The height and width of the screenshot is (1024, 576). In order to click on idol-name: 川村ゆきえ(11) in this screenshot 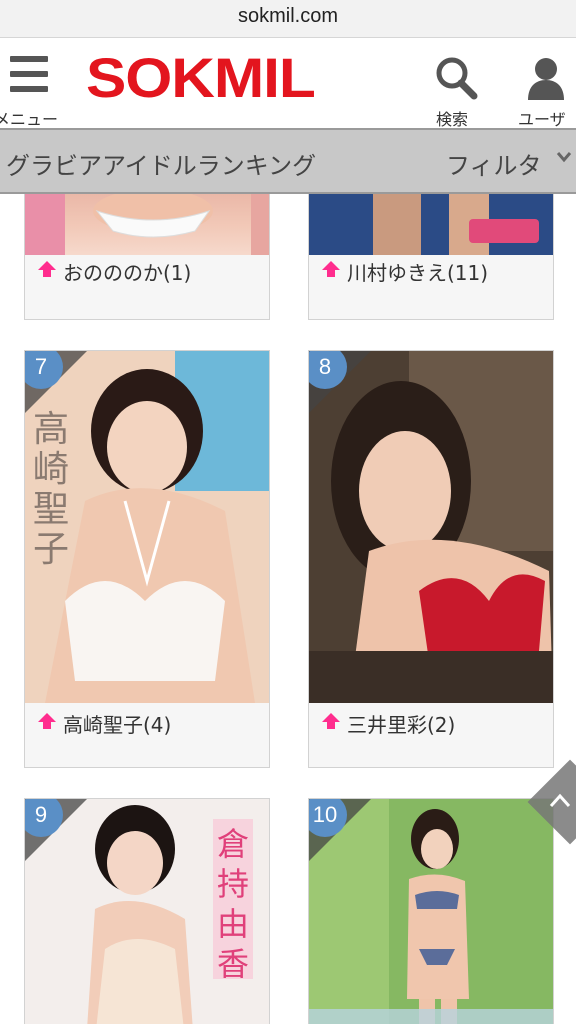, I will do `click(418, 273)`.